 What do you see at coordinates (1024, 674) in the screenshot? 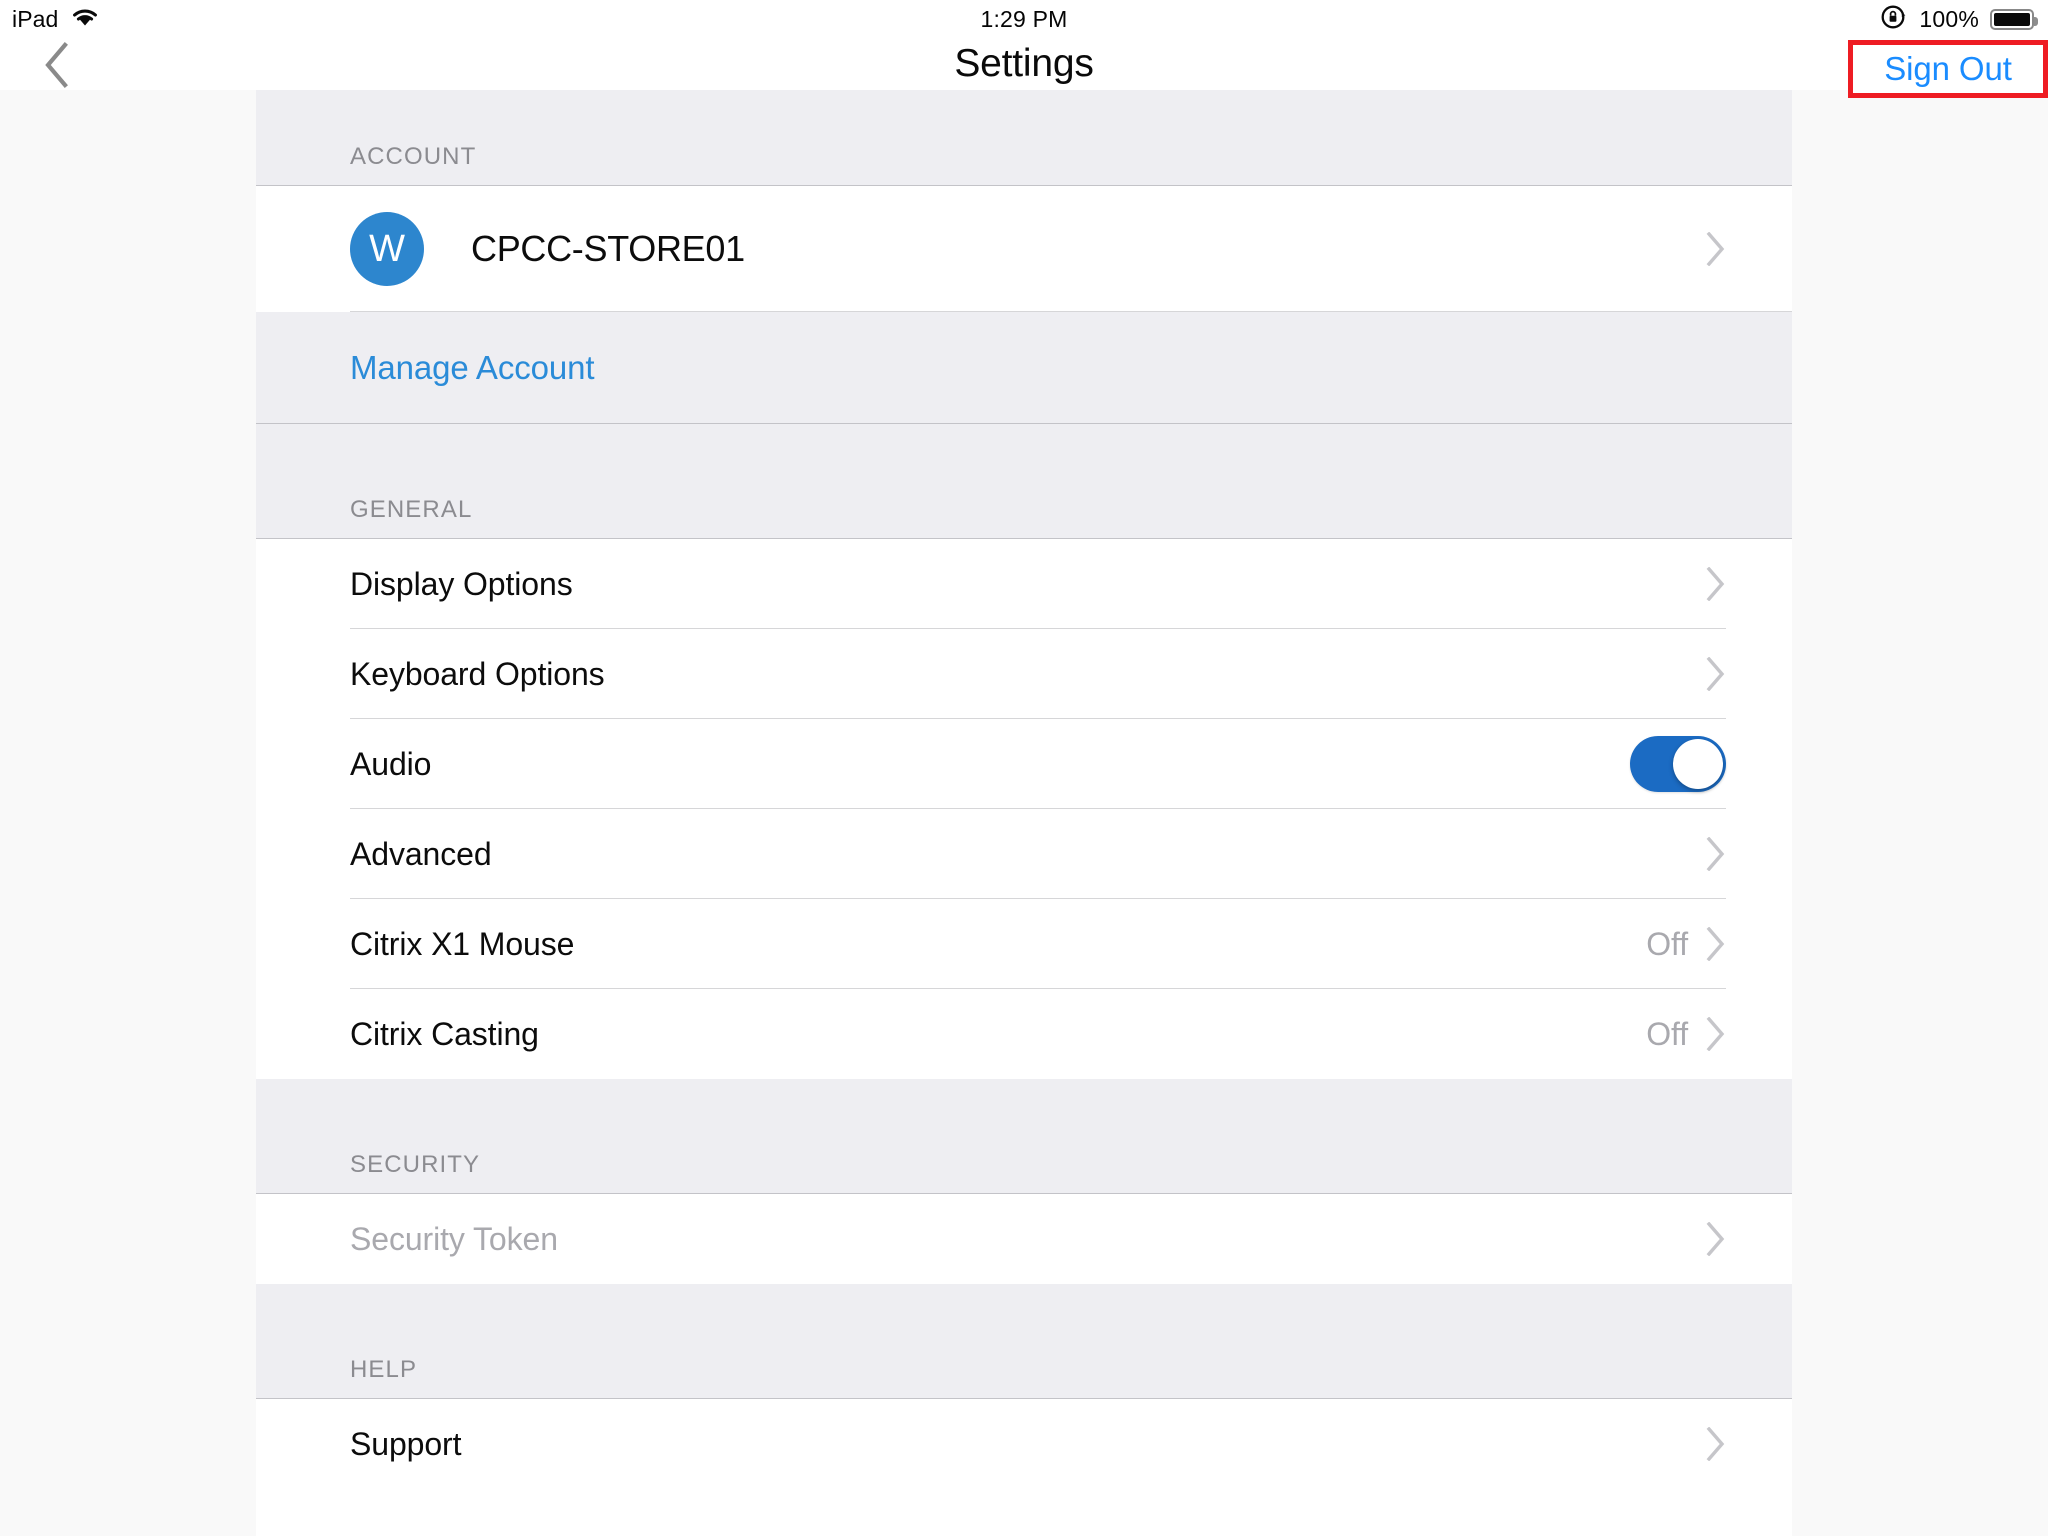
I see `row-keyboard-options: Keyboard Options` at bounding box center [1024, 674].